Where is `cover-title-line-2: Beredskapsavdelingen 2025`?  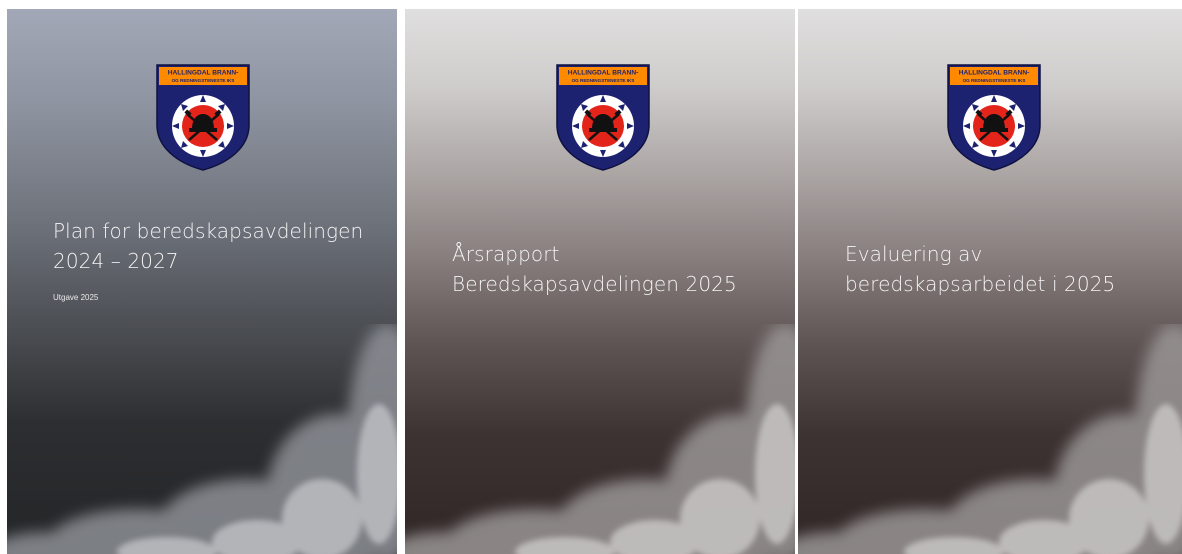 cover-title-line-2: Beredskapsavdelingen 2025 is located at coordinates (594, 284).